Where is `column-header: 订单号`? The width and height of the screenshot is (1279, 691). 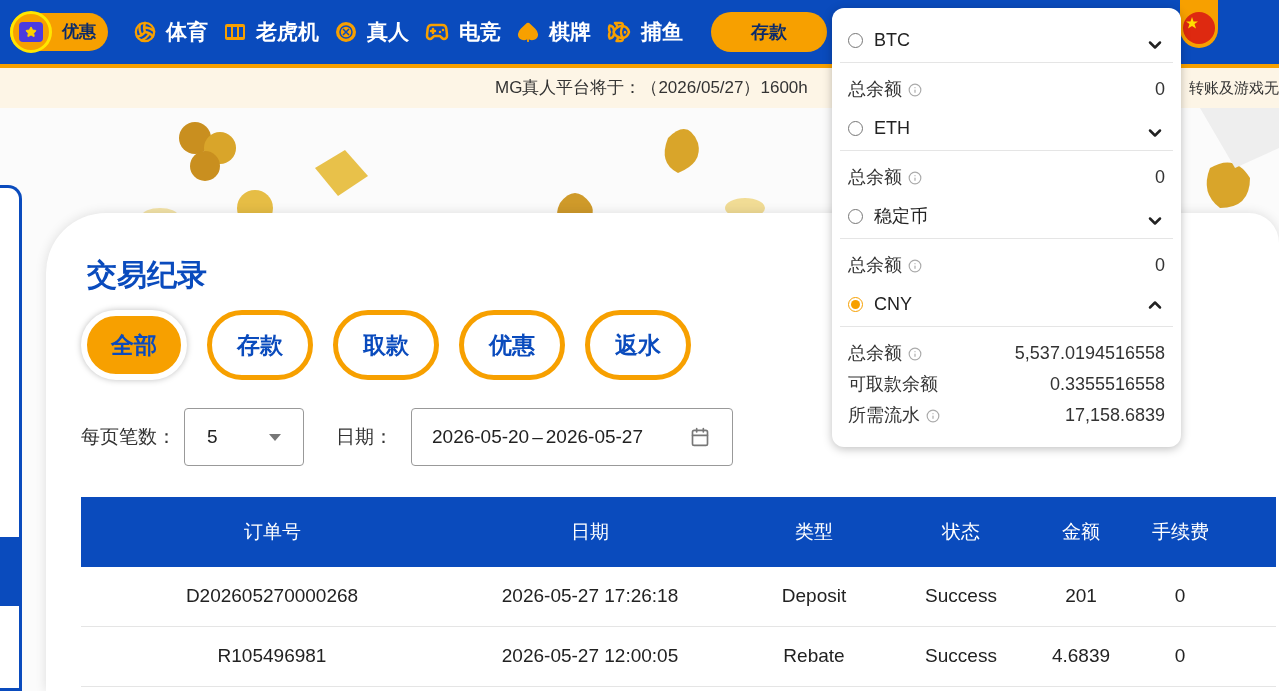 column-header: 订单号 is located at coordinates (272, 531).